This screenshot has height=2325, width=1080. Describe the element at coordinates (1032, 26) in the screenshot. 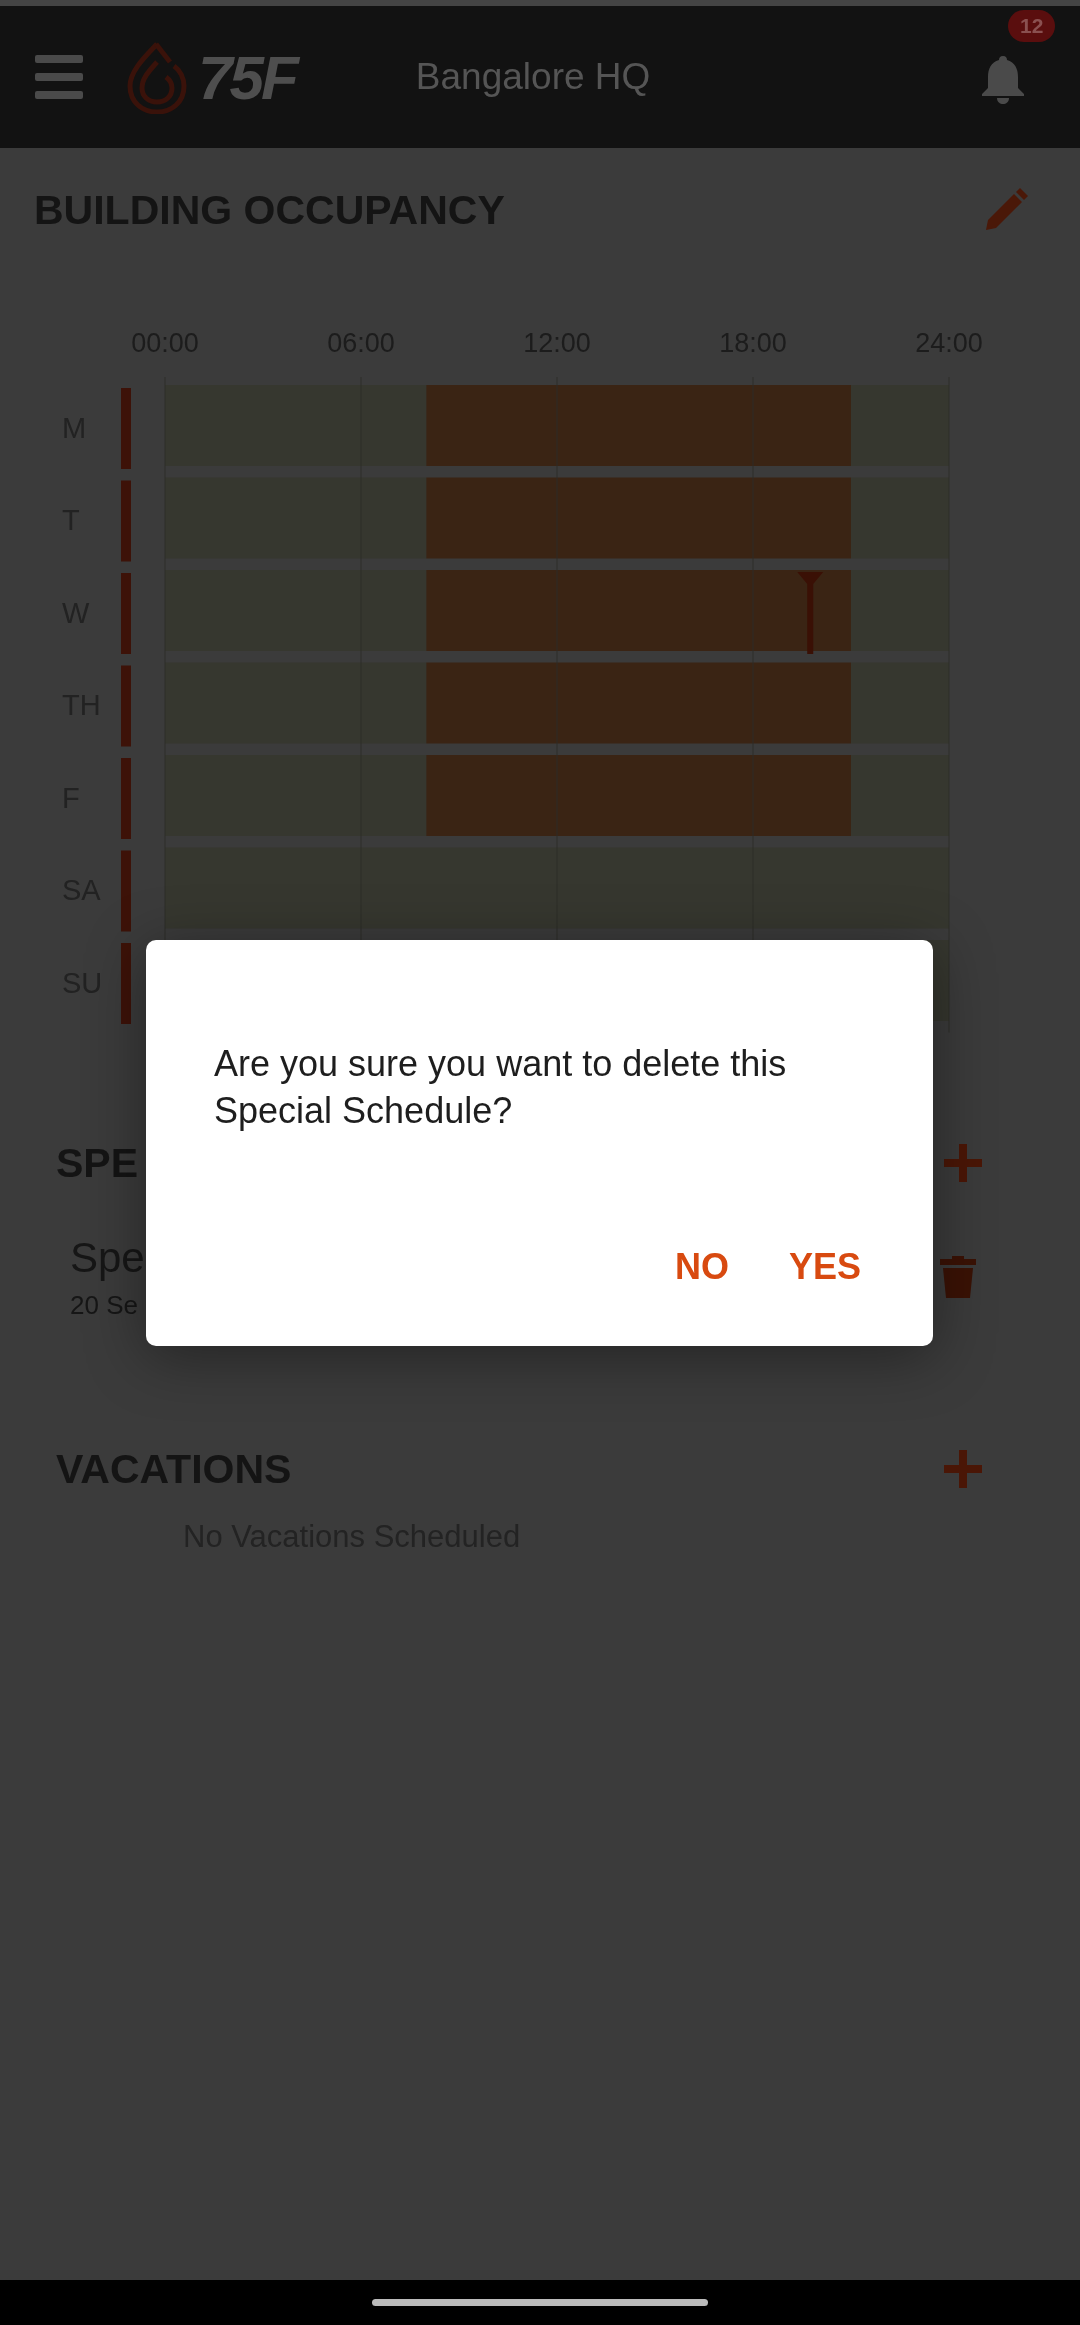

I see `notification-badge: 12` at that location.